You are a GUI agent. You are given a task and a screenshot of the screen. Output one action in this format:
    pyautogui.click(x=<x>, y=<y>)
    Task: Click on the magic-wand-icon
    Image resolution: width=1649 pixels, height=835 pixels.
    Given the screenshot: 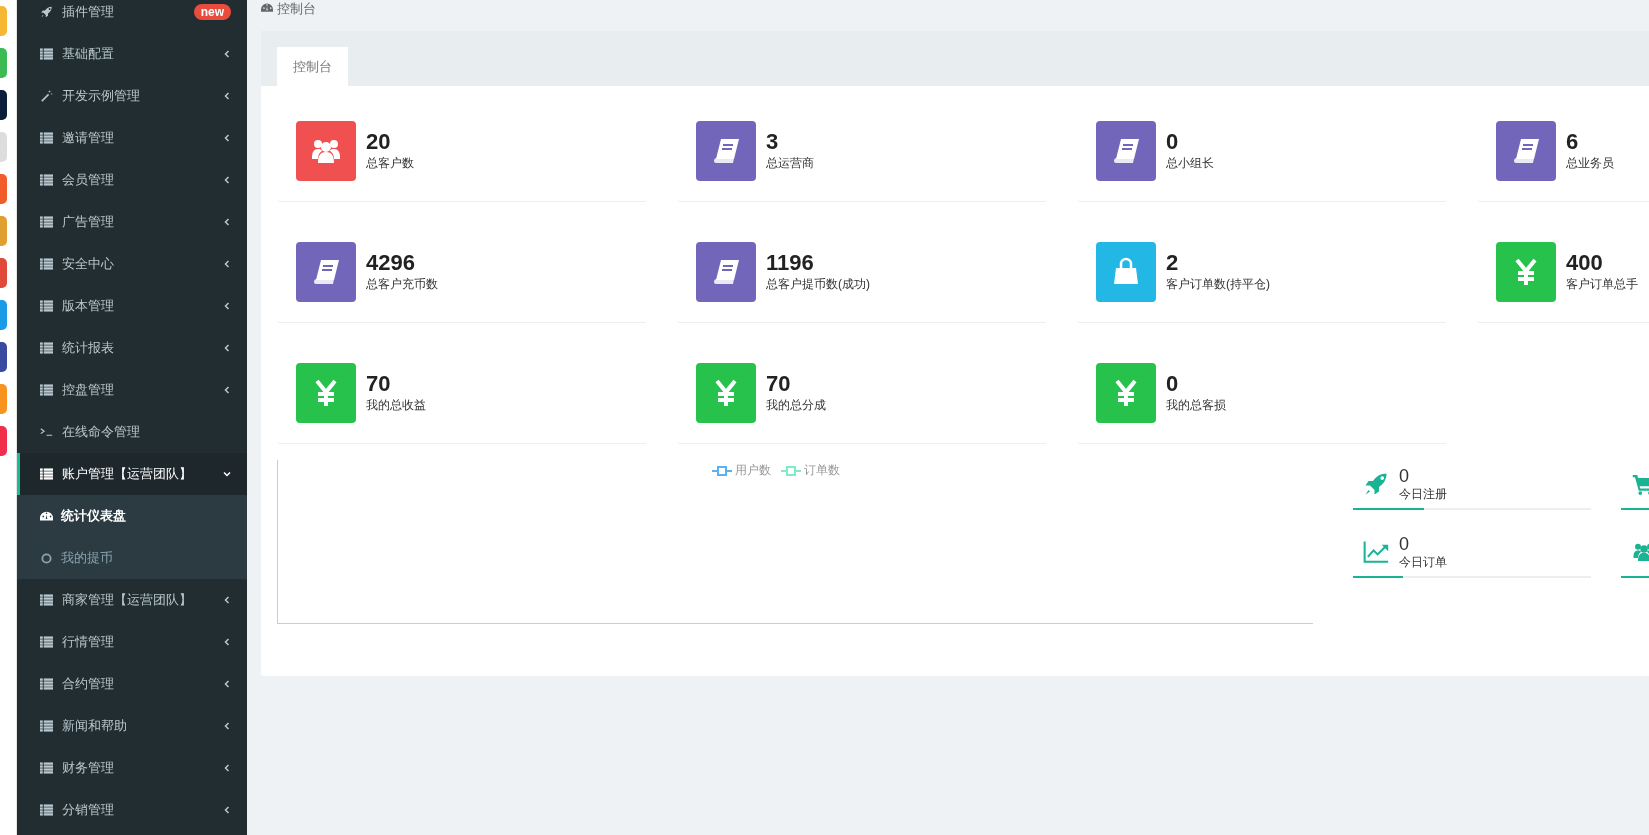 What is the action you would take?
    pyautogui.click(x=46, y=96)
    